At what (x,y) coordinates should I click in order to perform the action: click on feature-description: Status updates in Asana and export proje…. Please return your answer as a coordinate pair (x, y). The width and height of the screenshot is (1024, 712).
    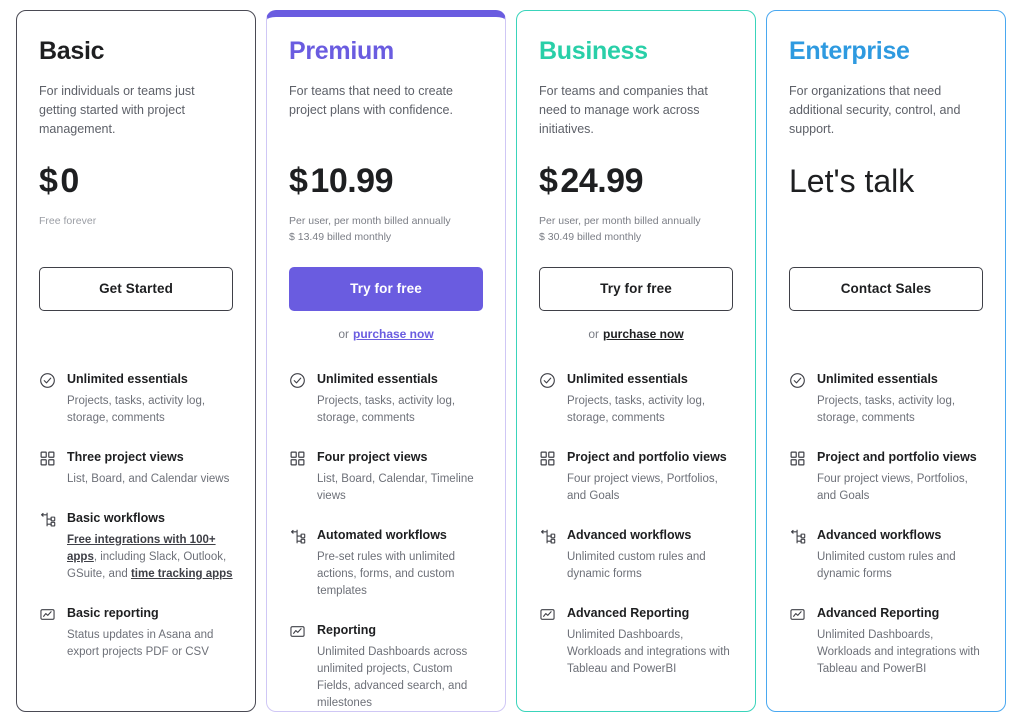
    Looking at the image, I should click on (140, 643).